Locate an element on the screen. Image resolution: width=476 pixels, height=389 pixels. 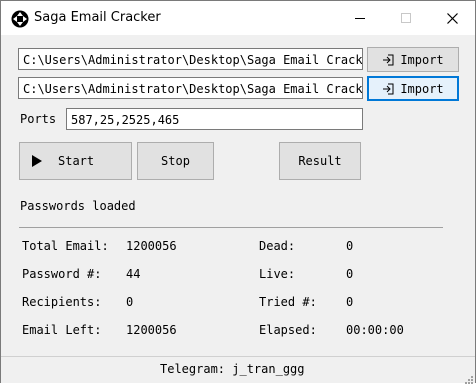
maximize-button is located at coordinates (406, 18).